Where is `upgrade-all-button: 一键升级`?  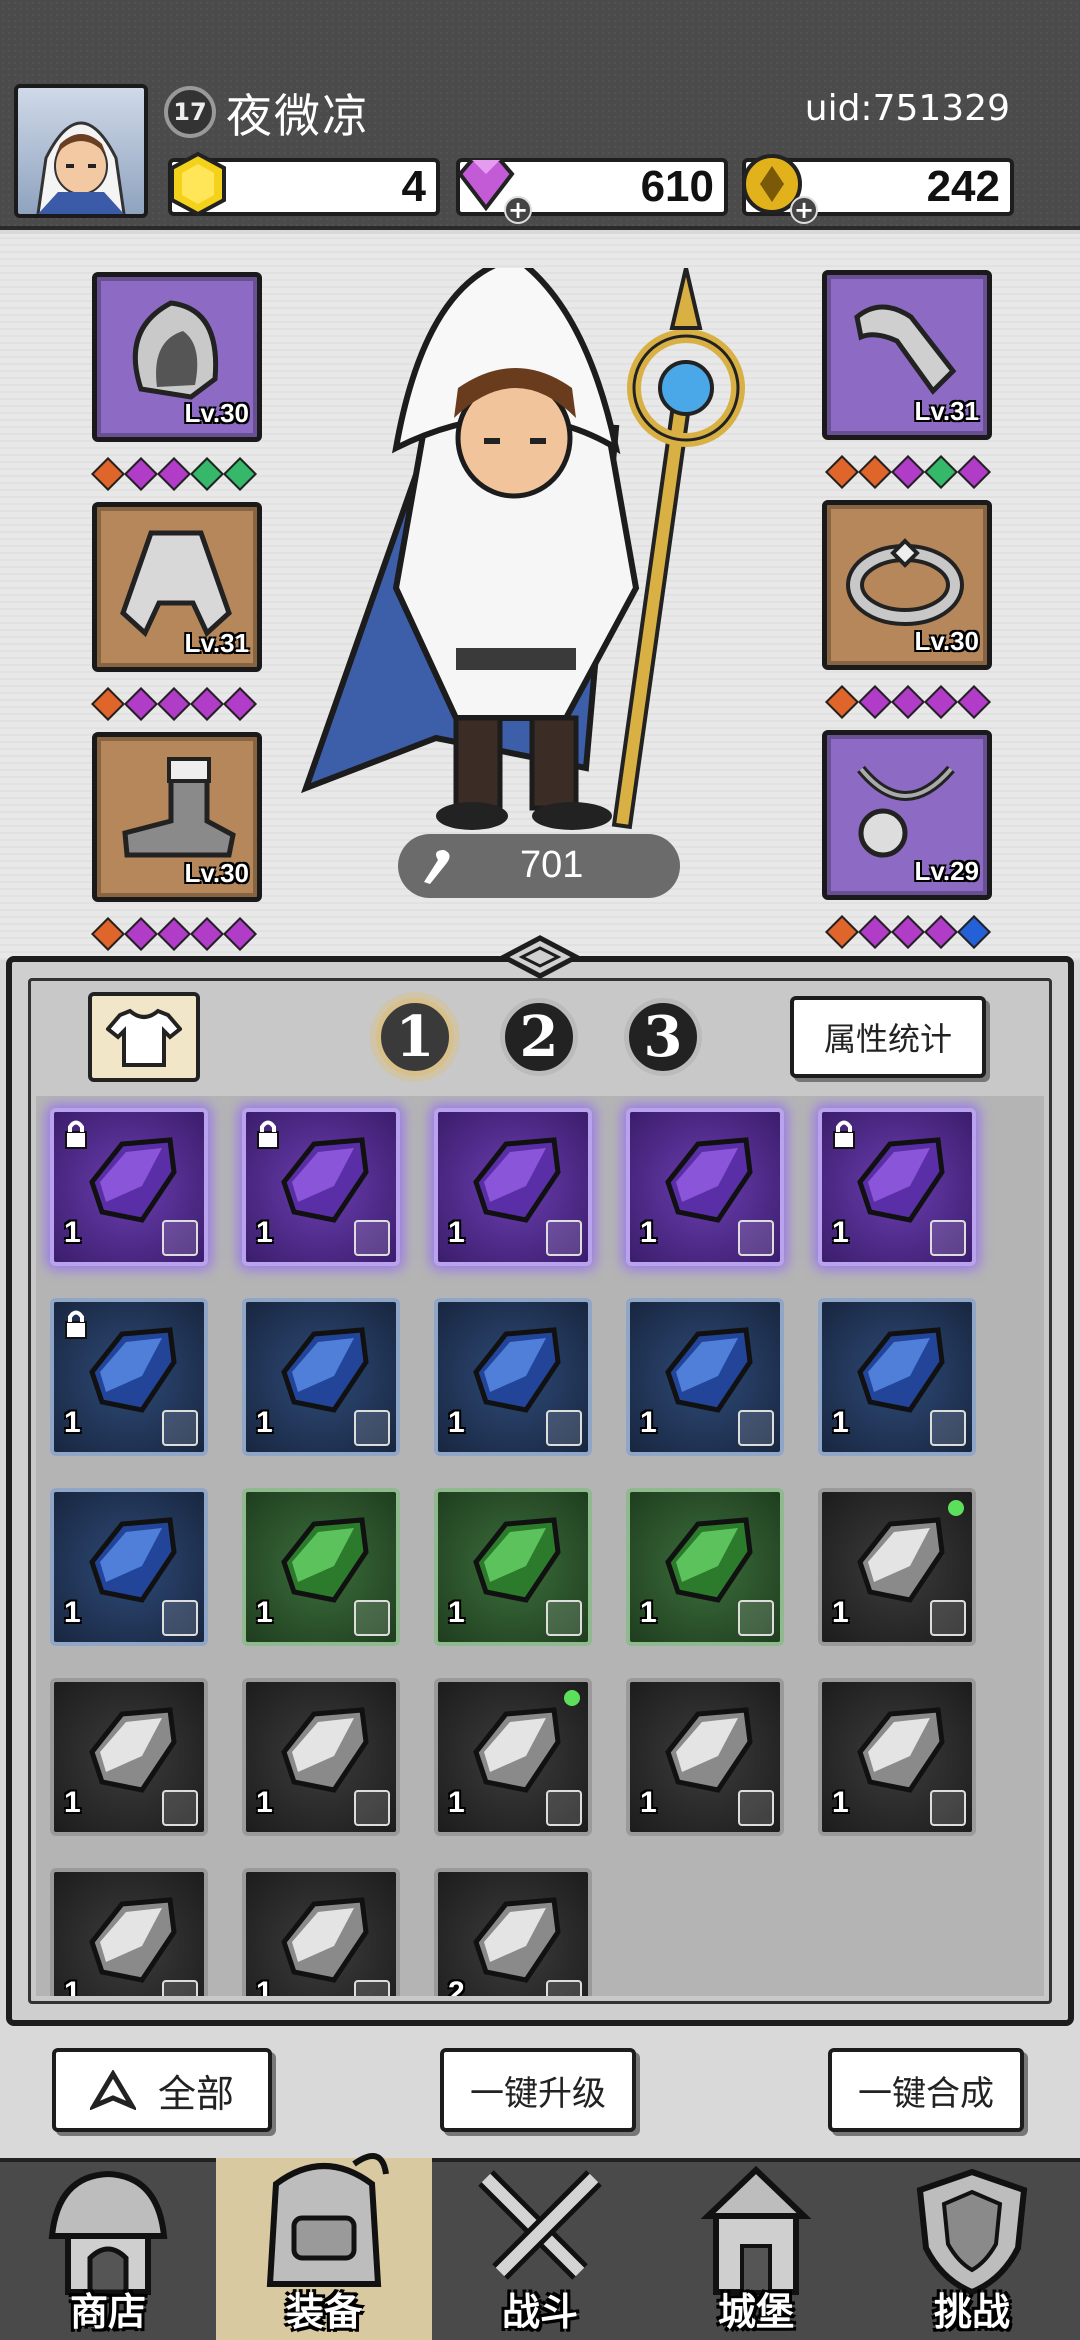
upgrade-all-button: 一键升级 is located at coordinates (538, 2090).